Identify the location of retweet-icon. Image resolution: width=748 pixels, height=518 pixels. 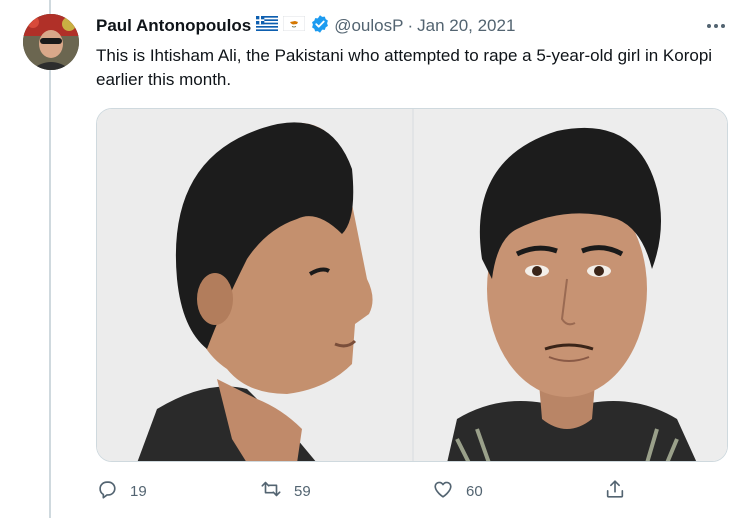
(271, 491).